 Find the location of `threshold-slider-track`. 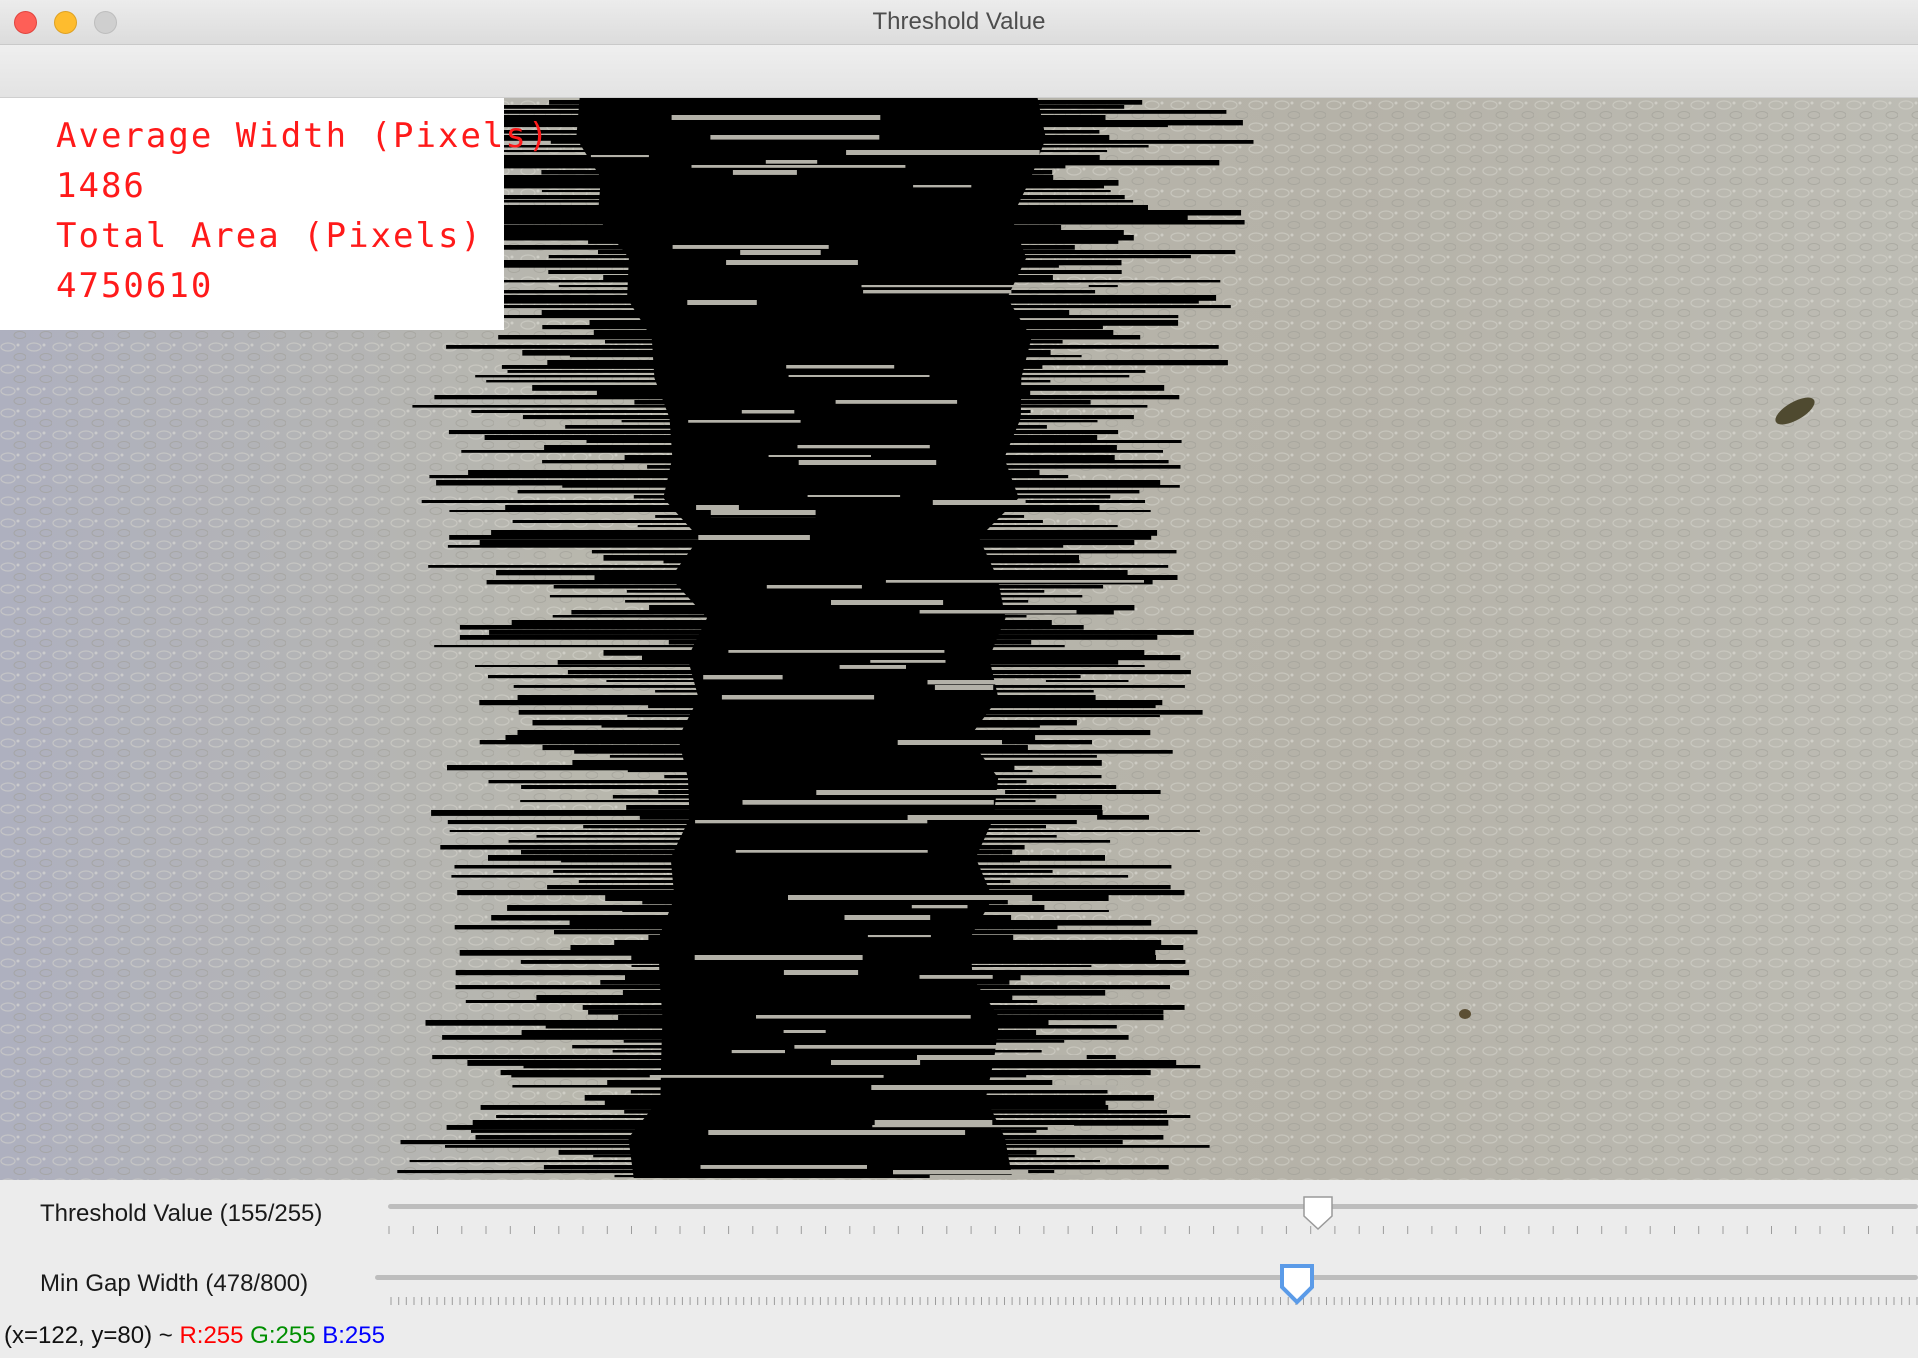

threshold-slider-track is located at coordinates (1153, 1206).